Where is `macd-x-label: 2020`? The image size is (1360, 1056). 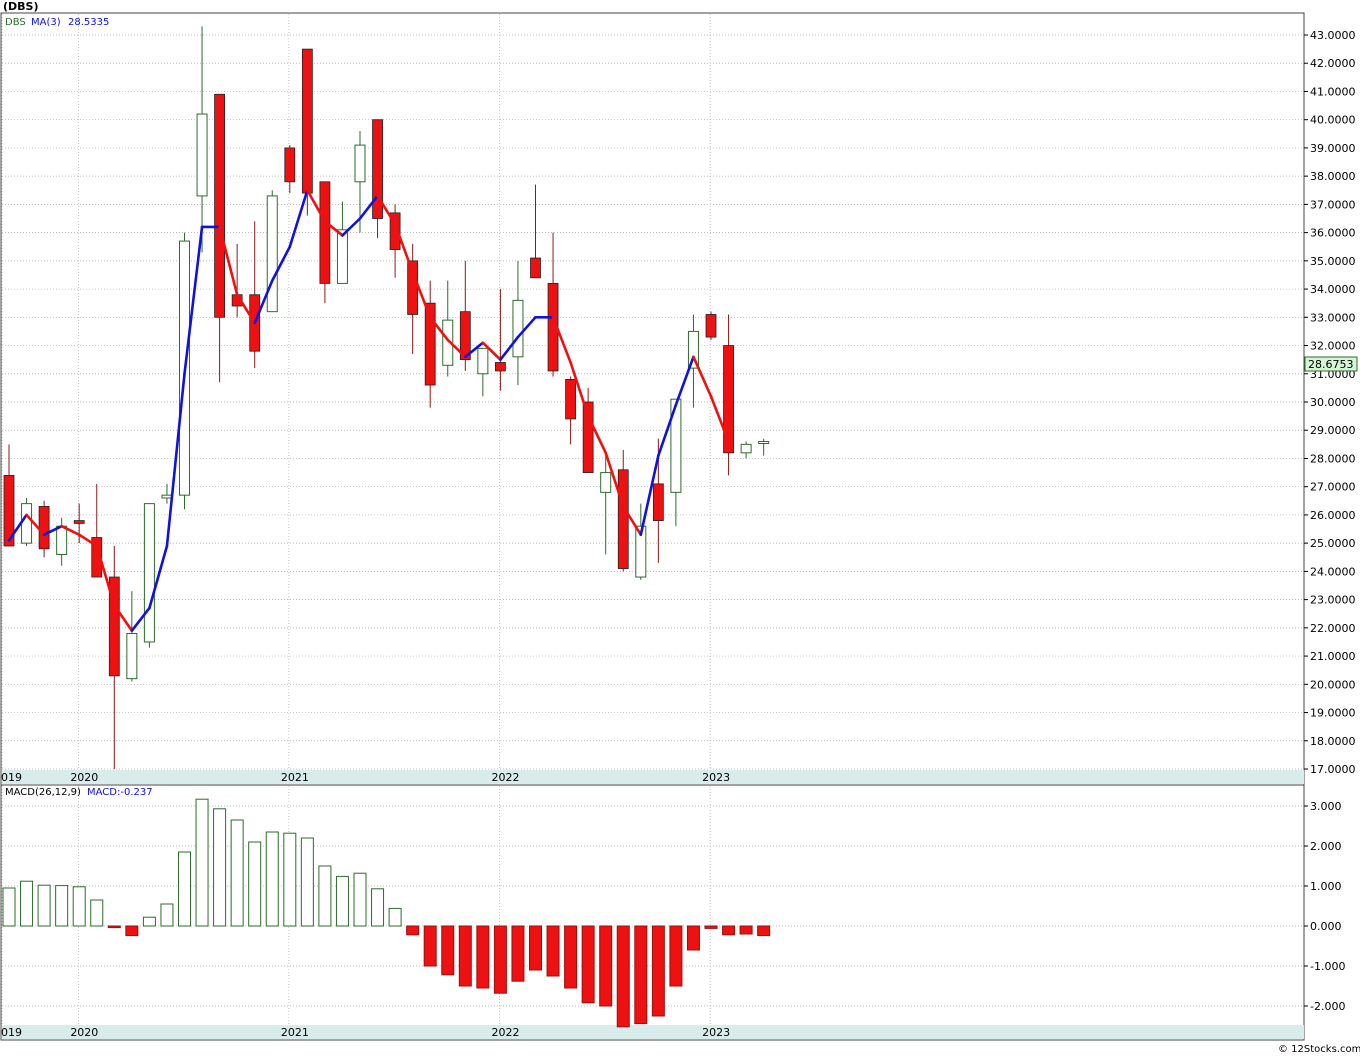
macd-x-label: 2020 is located at coordinates (84, 1032).